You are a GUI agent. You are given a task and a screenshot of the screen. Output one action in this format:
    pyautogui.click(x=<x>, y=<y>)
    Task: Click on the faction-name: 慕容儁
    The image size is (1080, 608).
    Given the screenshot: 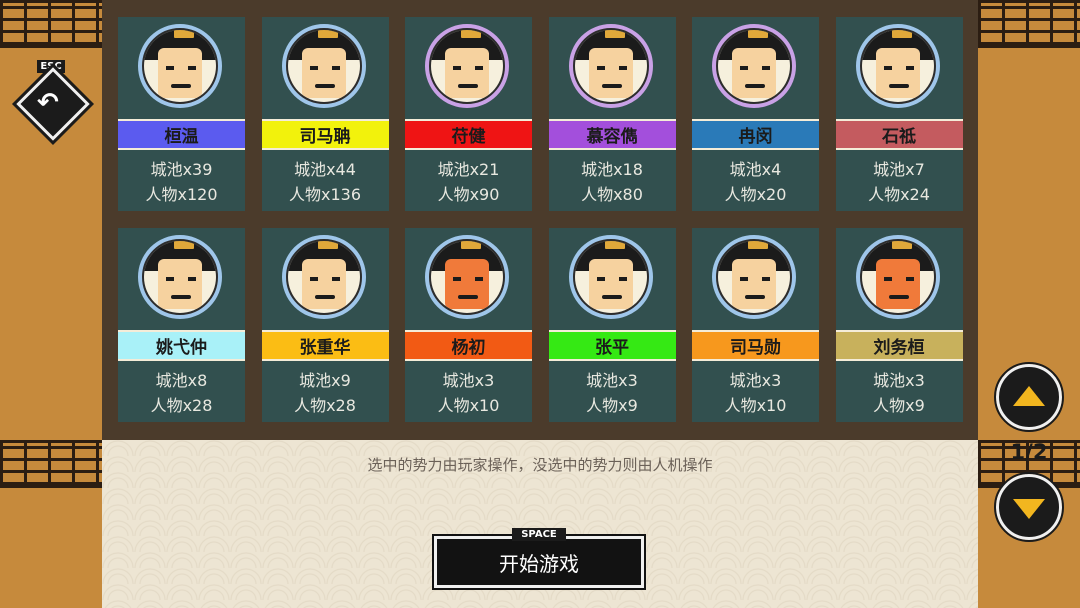 What is the action you would take?
    pyautogui.click(x=612, y=134)
    